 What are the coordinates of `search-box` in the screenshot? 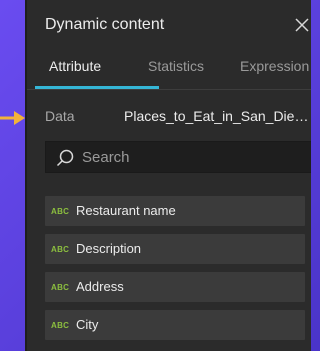 It's located at (178, 157).